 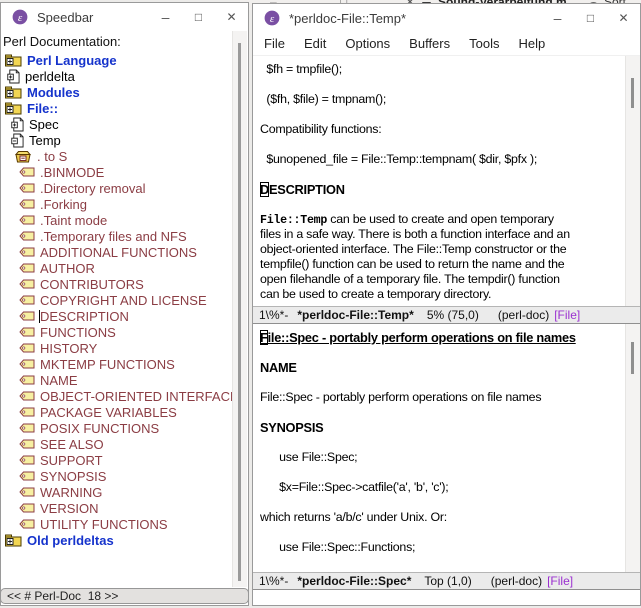 What do you see at coordinates (124, 76) in the screenshot?
I see `speedbar-item-perldelta: perldelta` at bounding box center [124, 76].